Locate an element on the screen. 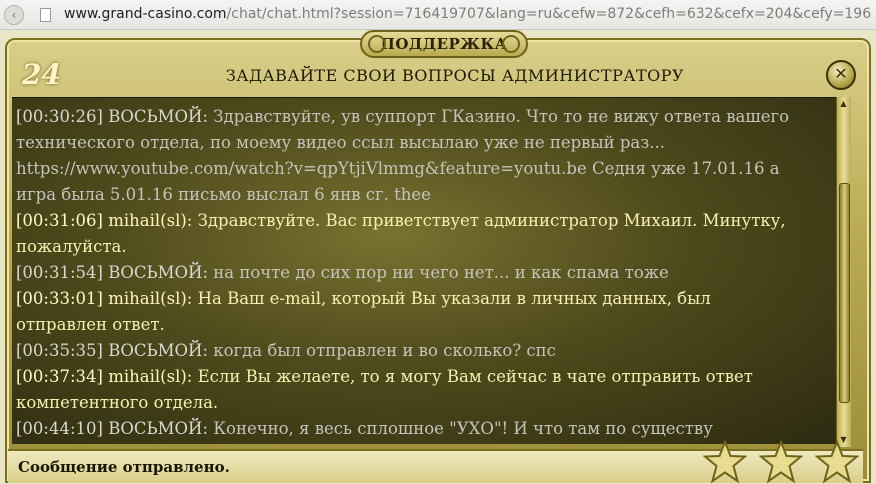  casino-logo: 24 is located at coordinates (41, 74).